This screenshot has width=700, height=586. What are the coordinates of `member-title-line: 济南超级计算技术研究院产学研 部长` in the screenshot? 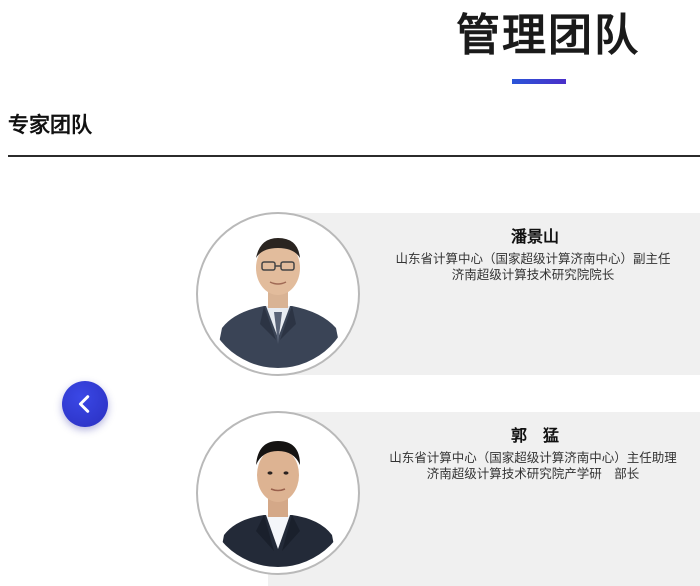 It's located at (533, 473).